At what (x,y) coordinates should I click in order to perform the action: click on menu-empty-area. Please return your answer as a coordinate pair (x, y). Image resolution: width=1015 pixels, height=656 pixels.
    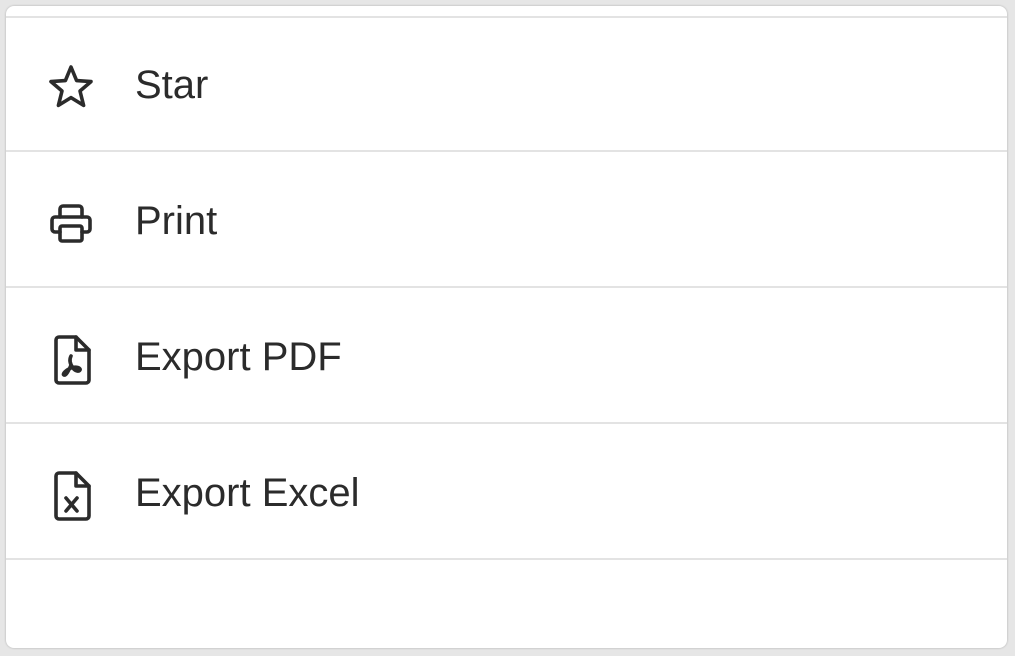
    Looking at the image, I should click on (506, 605).